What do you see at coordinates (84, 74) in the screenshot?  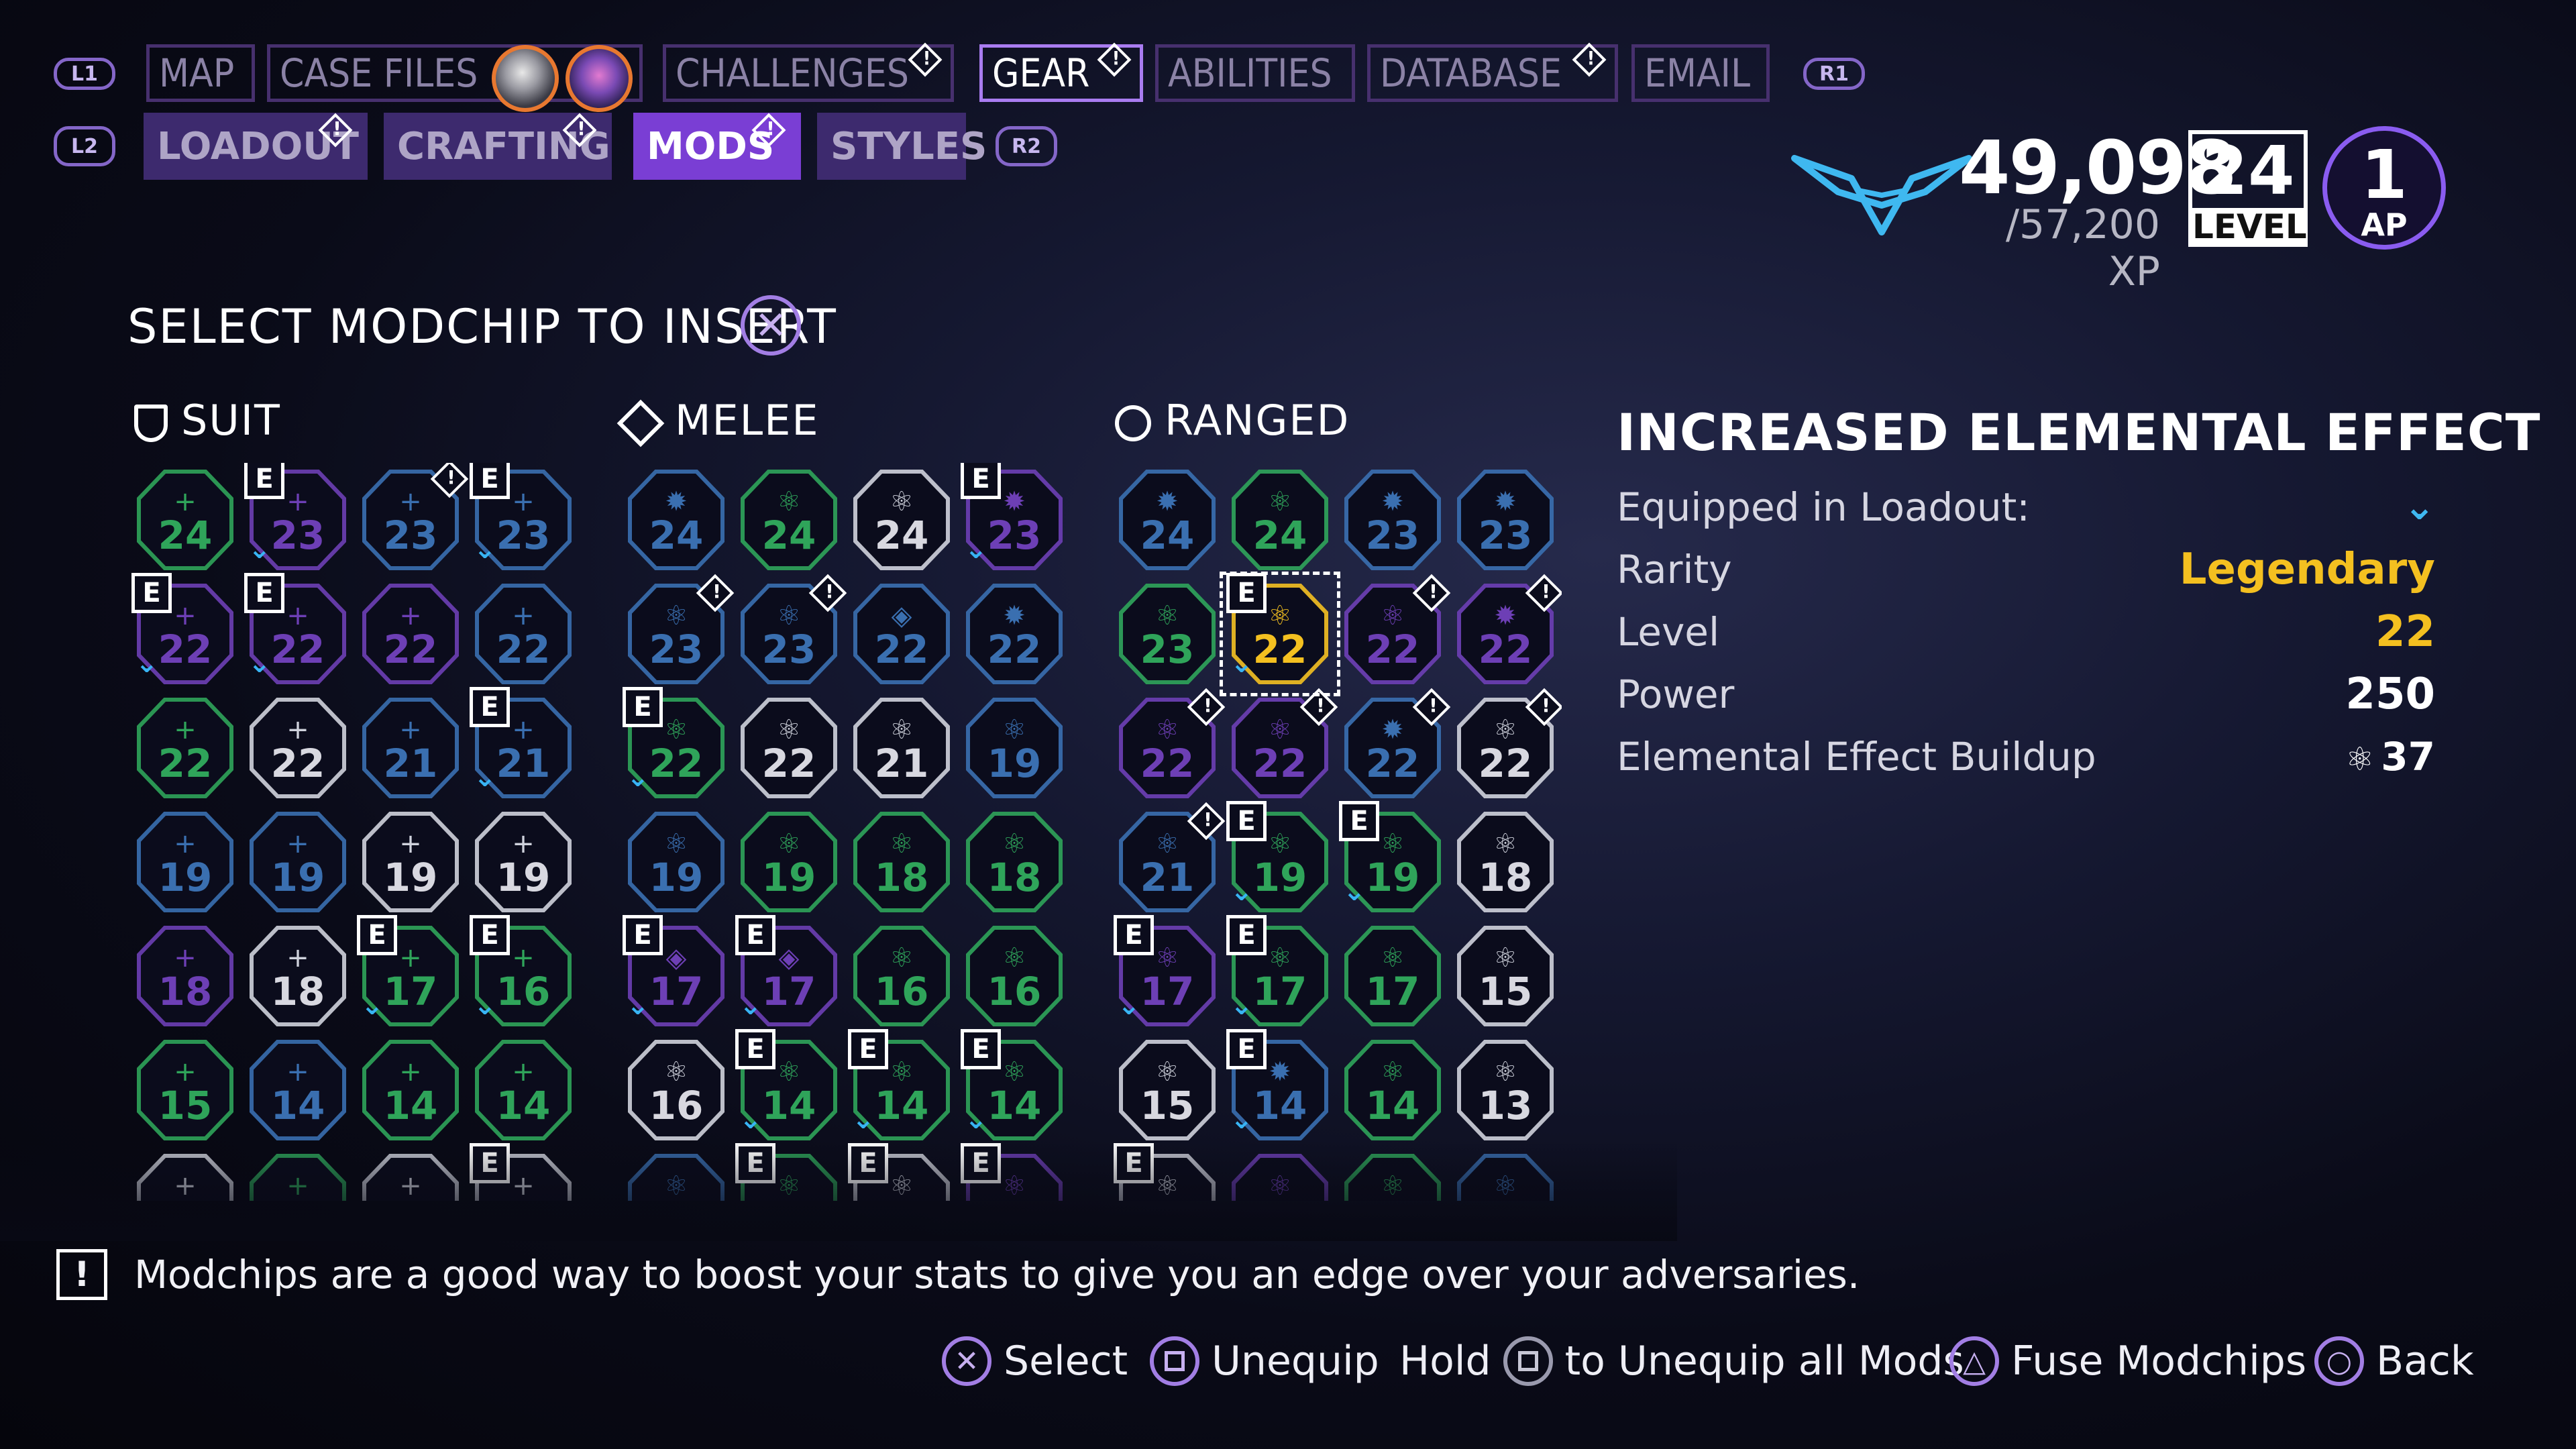 I see `l1-button: L1` at bounding box center [84, 74].